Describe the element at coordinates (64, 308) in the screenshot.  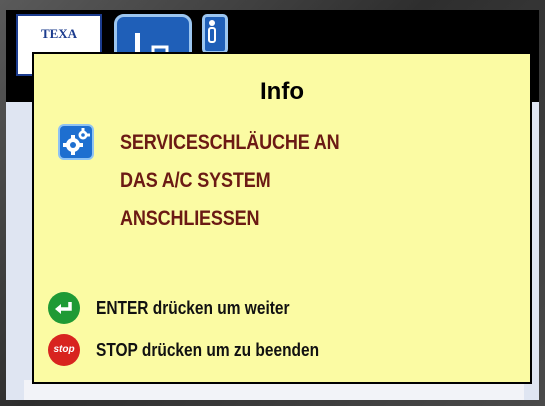
I see `enter-icon` at that location.